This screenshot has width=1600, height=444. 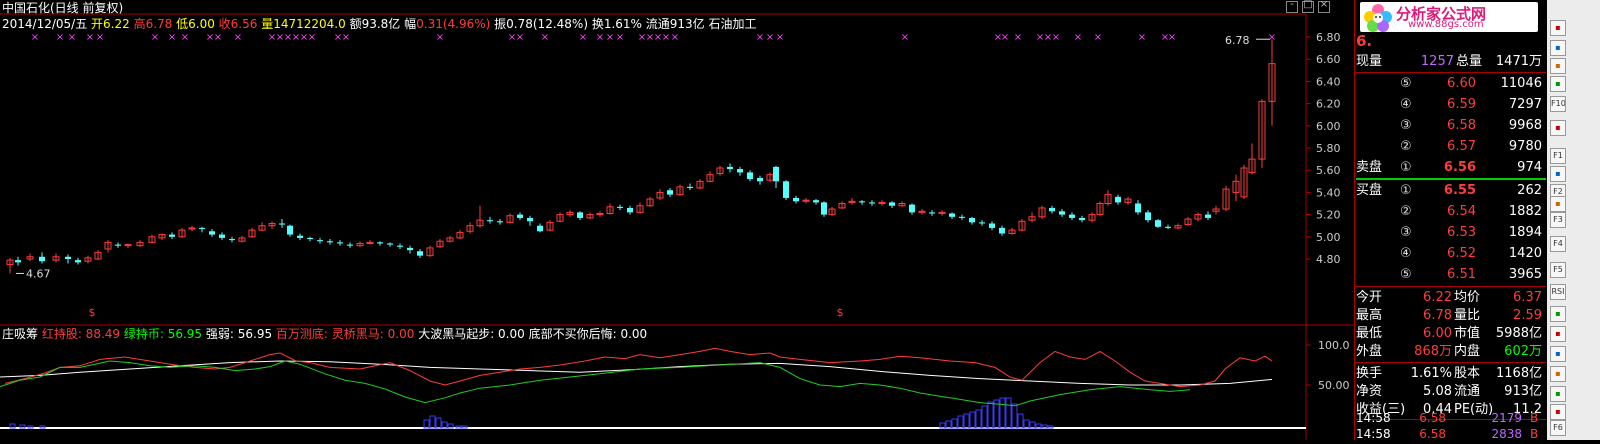 I want to click on buy-row: 买盘 ① 6.55 262, so click(x=1449, y=191).